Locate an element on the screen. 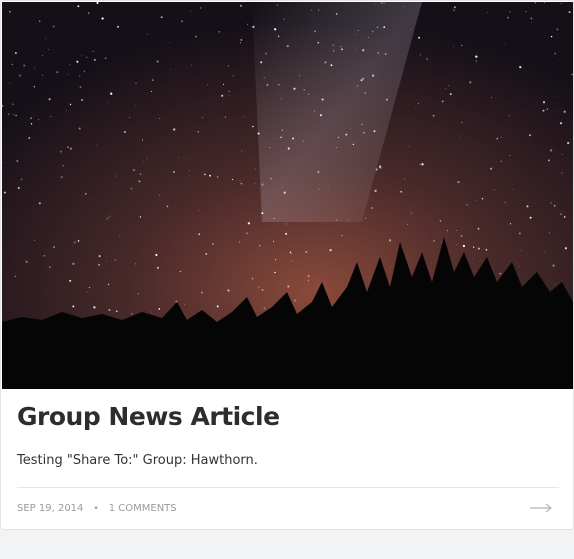 This screenshot has width=574, height=559. post-date: SEP 19, 2014 is located at coordinates (50, 508).